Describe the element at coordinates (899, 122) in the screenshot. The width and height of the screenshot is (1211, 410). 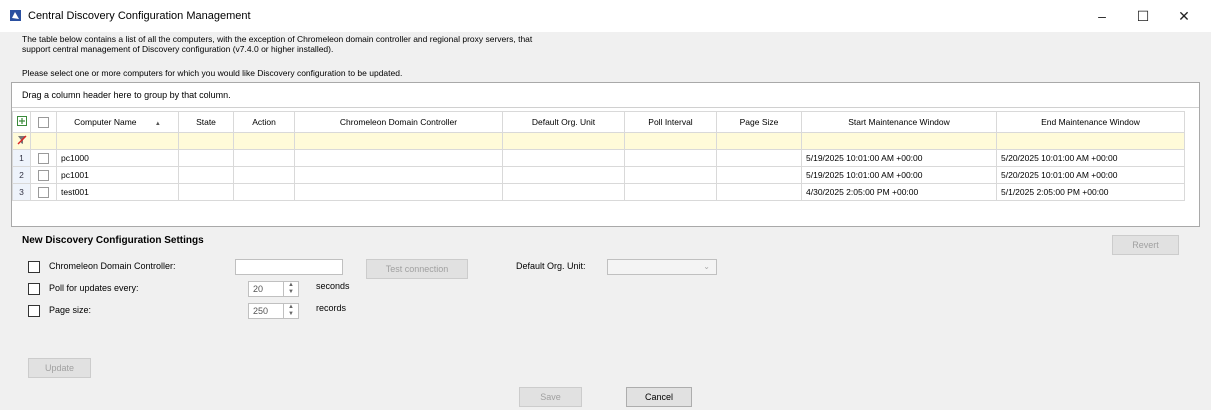
I see `column-header-start-maintenance: Start Maintenance Window` at that location.